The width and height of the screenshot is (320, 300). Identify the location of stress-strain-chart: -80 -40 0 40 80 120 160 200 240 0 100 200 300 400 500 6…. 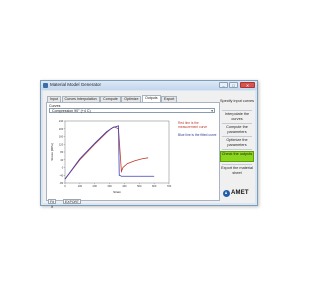
(111, 156).